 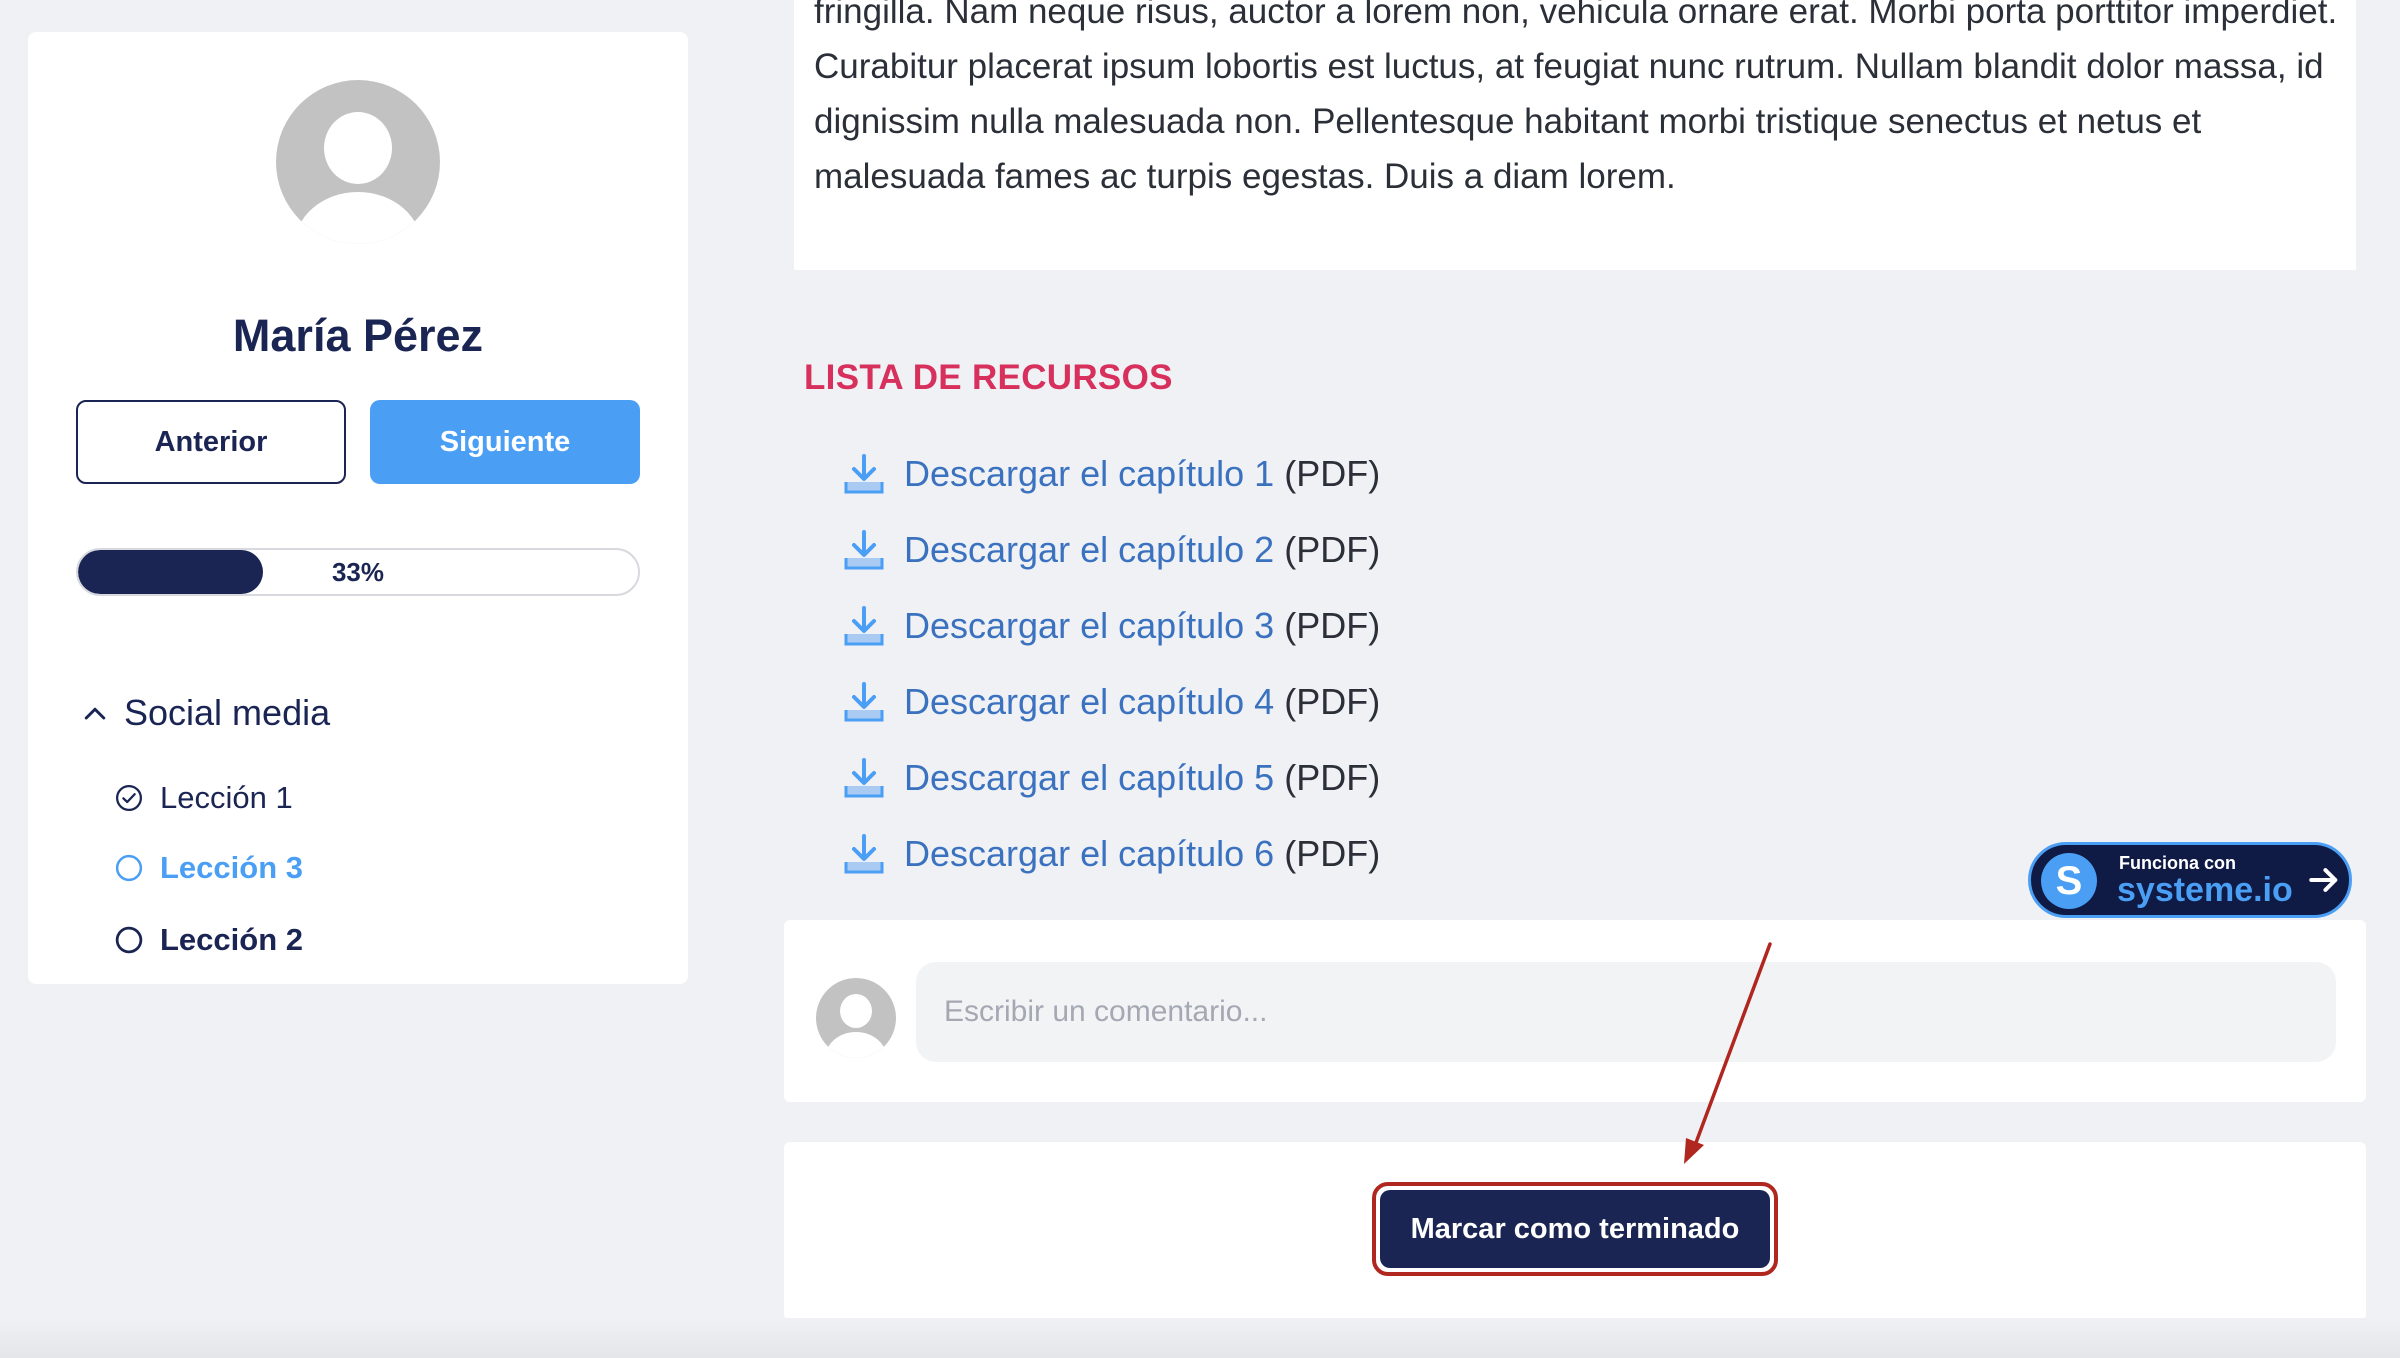 What do you see at coordinates (2323, 880) in the screenshot?
I see `arrow-right-icon` at bounding box center [2323, 880].